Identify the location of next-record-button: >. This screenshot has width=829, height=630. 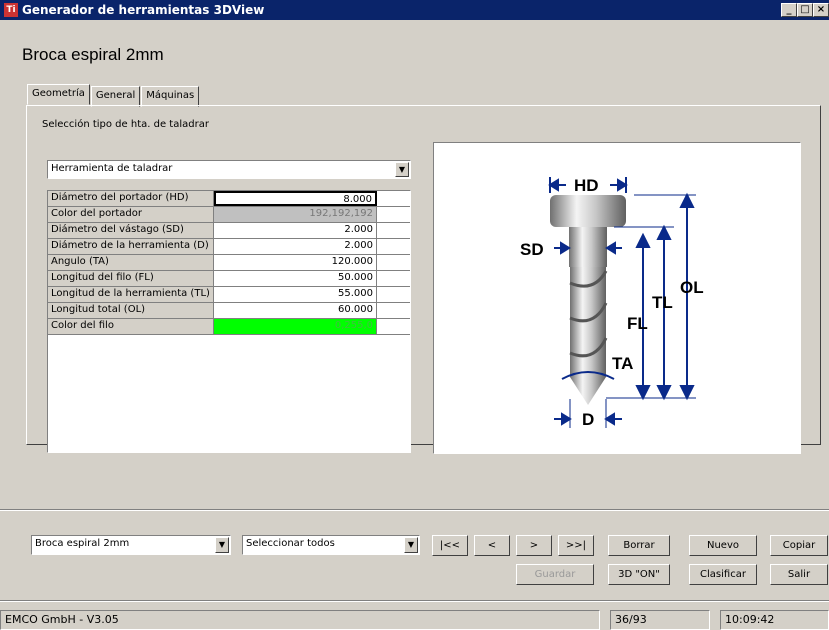
(534, 545).